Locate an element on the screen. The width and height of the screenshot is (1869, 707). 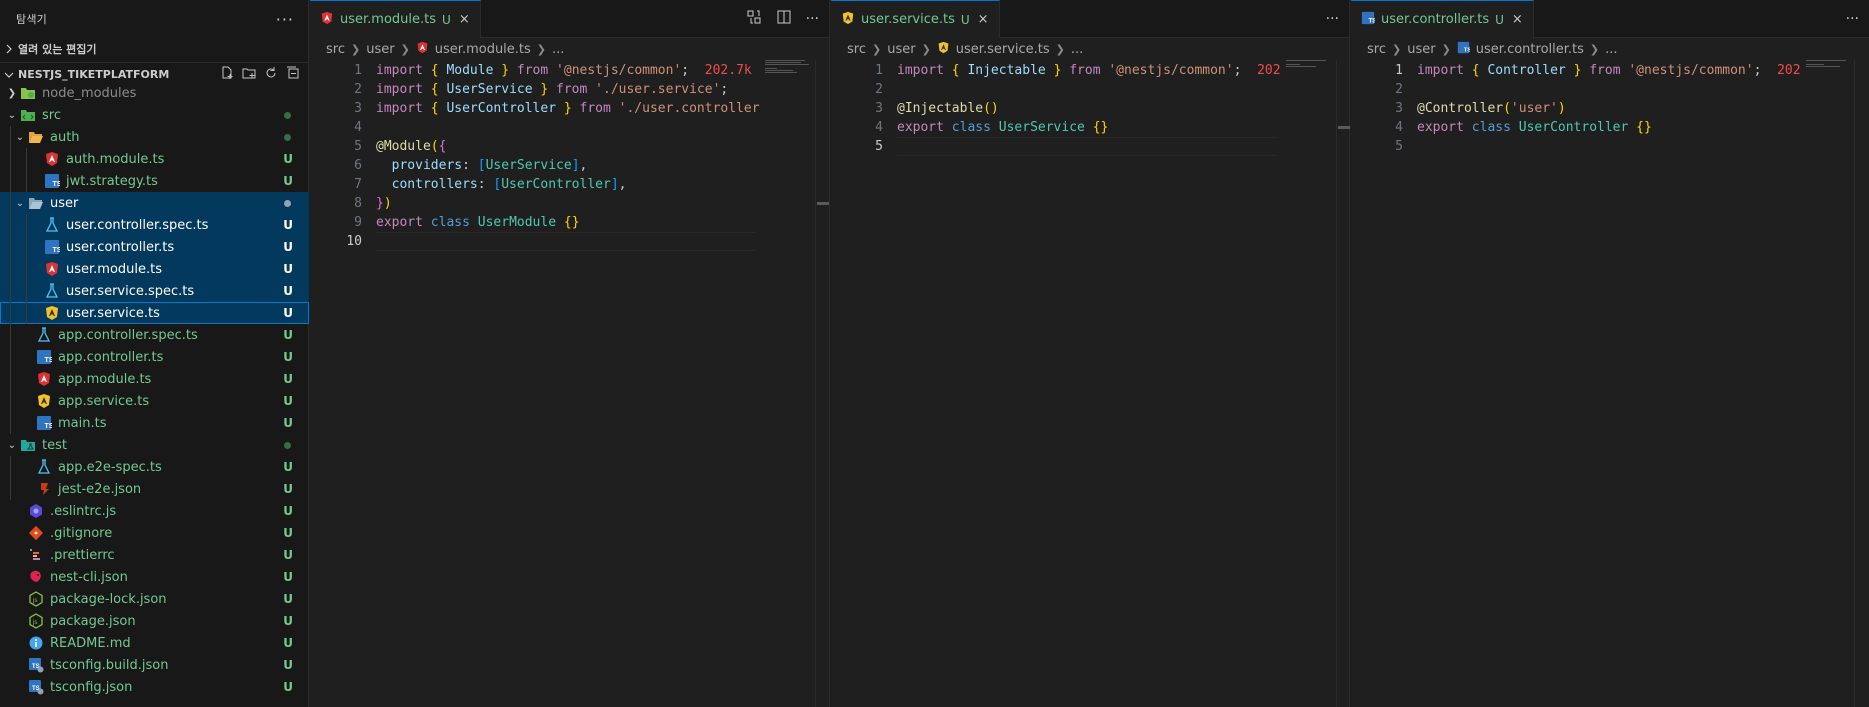
code-line: 4 export class UserService {} is located at coordinates (992, 127).